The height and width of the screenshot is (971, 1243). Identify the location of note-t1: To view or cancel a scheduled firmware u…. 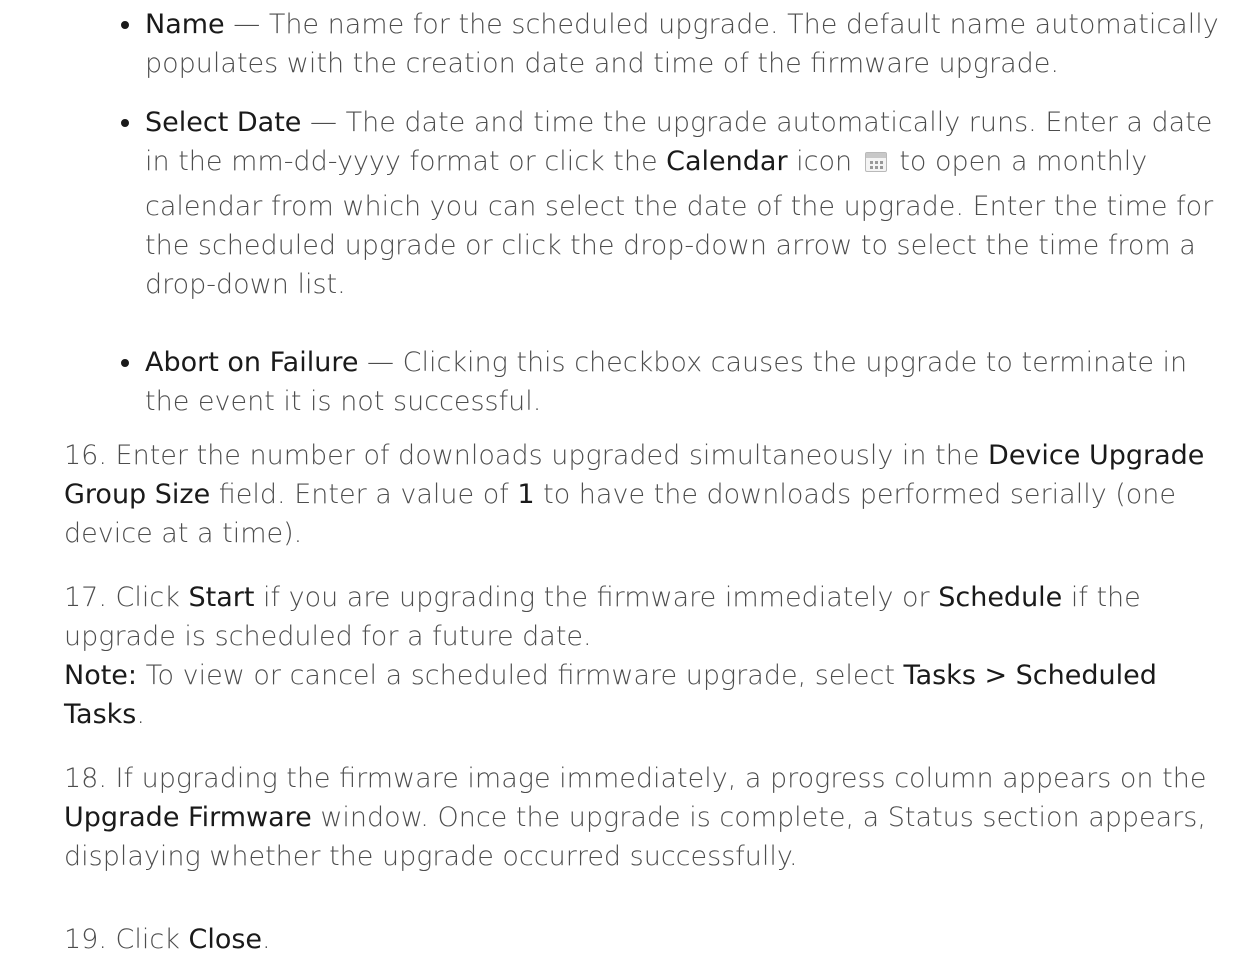
(520, 675).